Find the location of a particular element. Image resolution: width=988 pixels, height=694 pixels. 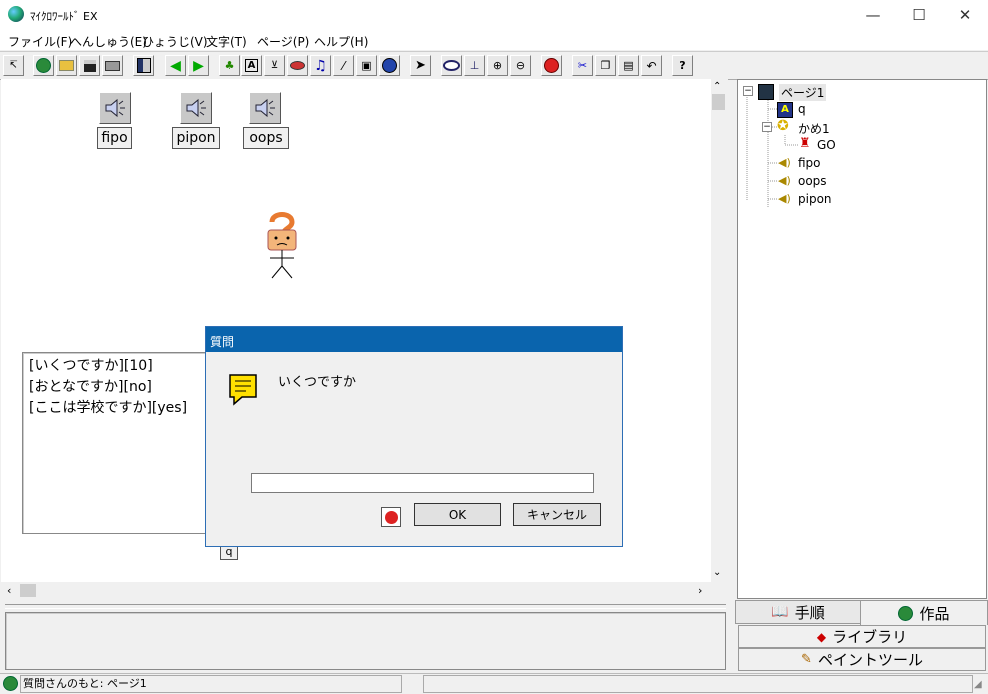

tree-item-fipo: fipo is located at coordinates (809, 163).